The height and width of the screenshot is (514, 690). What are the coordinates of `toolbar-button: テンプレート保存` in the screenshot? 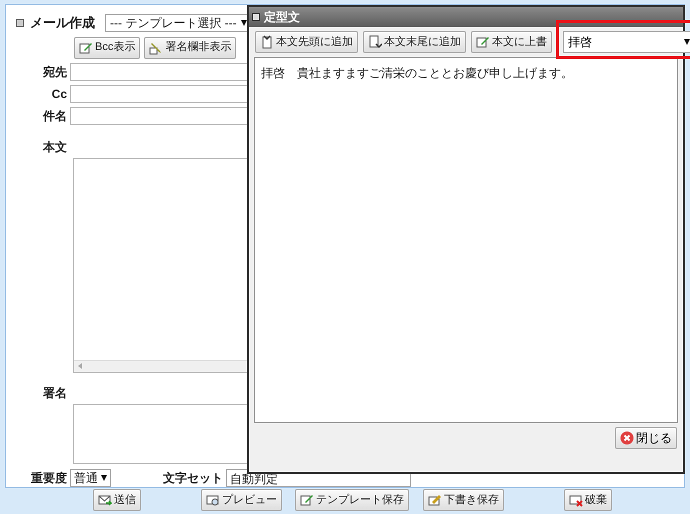 It's located at (352, 500).